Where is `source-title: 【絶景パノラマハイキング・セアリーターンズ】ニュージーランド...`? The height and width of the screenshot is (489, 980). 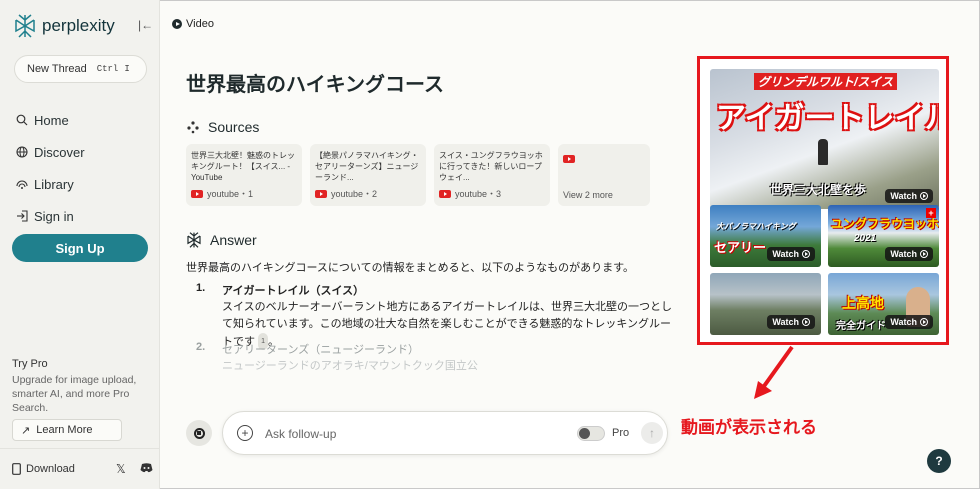 source-title: 【絶景パノラマハイキング・セアリーターンズ】ニュージーランド... is located at coordinates (367, 166).